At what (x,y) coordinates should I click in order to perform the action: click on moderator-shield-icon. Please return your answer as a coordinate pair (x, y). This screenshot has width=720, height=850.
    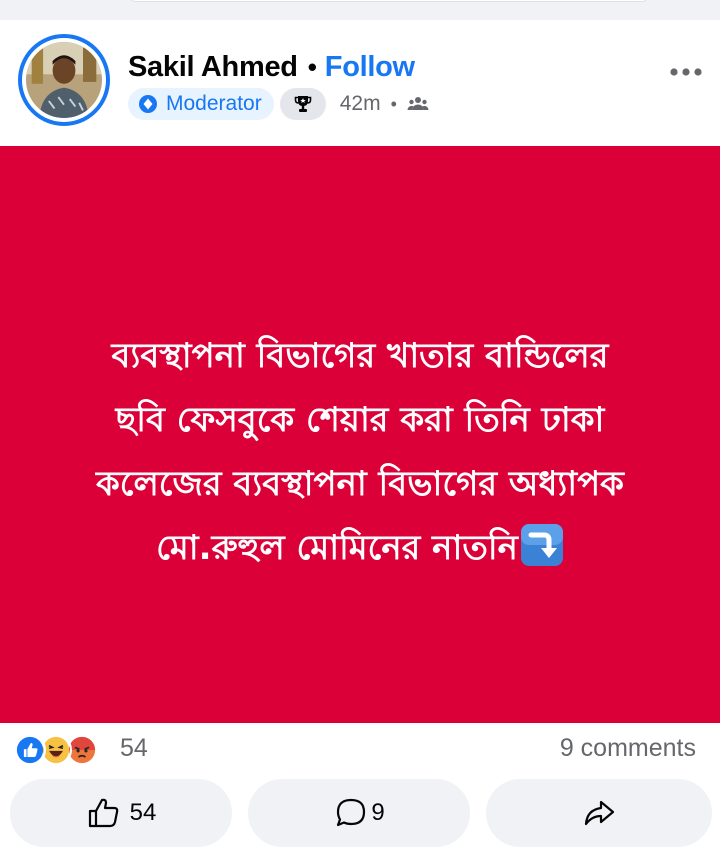
    Looking at the image, I should click on (148, 104).